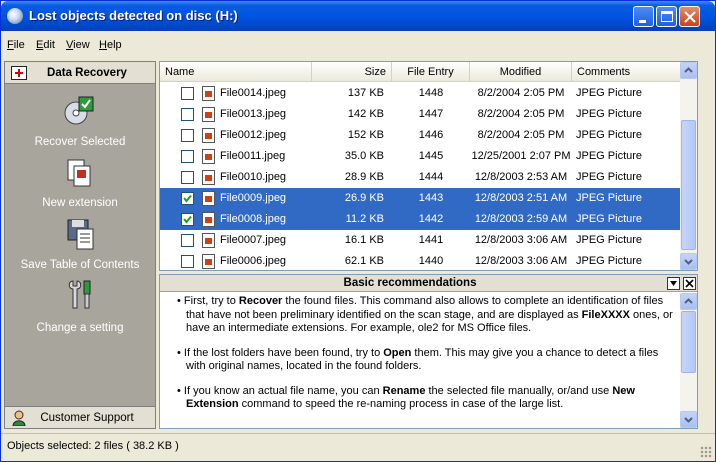  Describe the element at coordinates (87, 73) in the screenshot. I see `data-recovery-title: Data Recovery` at that location.